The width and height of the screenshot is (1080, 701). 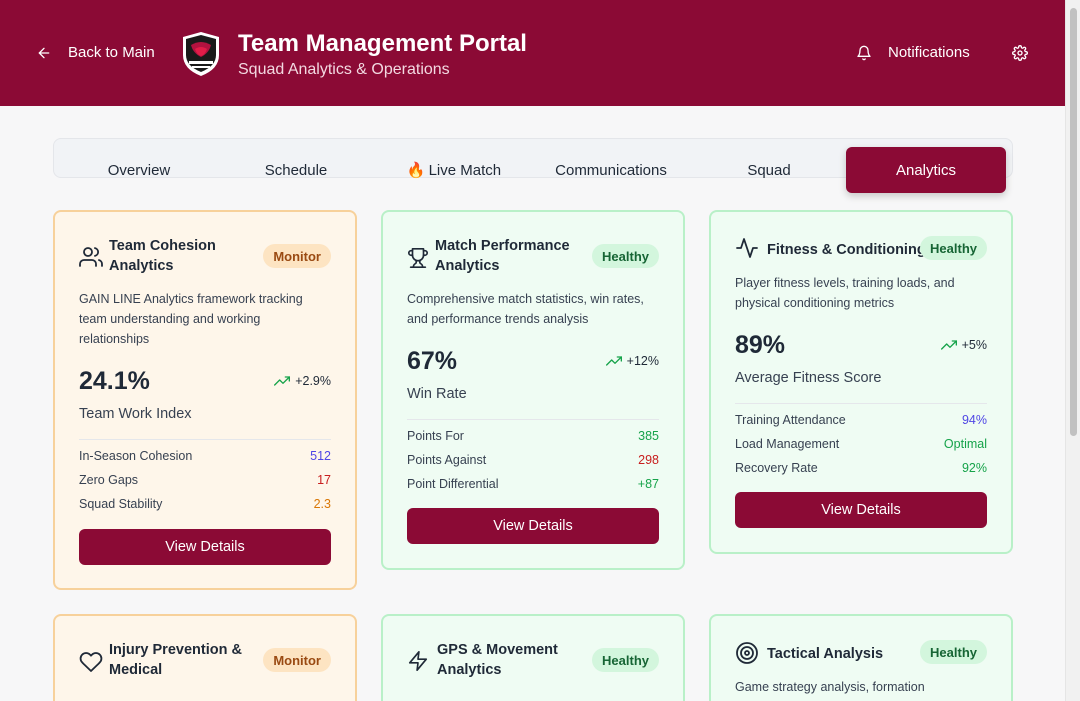 What do you see at coordinates (111, 52) in the screenshot?
I see `back-label: Back to Main` at bounding box center [111, 52].